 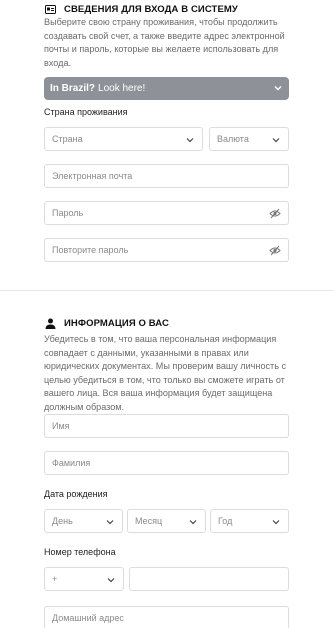 I want to click on country-select: Страна, so click(x=123, y=139).